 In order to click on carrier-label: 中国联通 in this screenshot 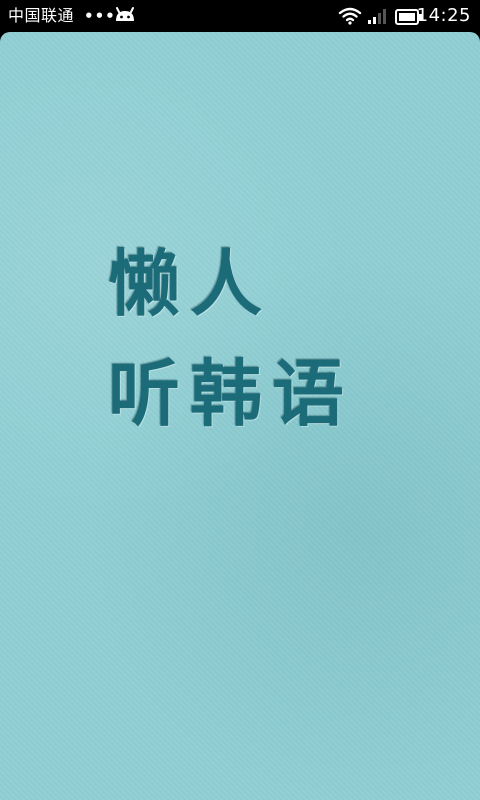, I will do `click(41, 15)`.